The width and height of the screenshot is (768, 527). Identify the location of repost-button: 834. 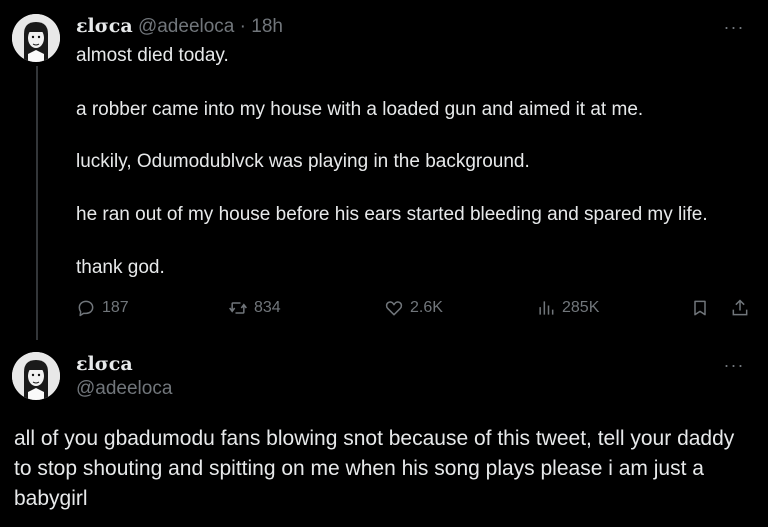
(254, 308).